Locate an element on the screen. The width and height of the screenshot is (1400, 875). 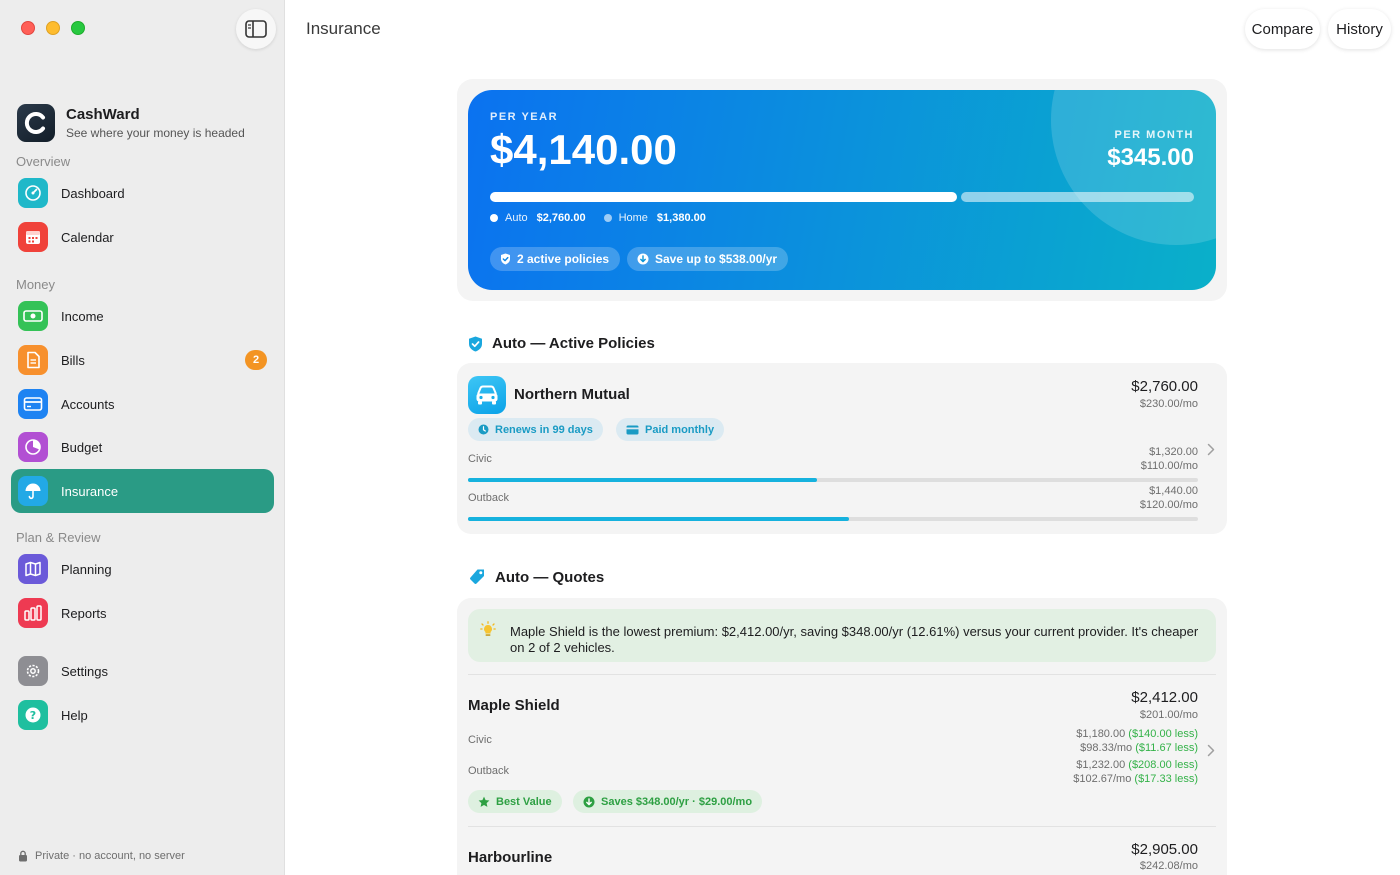
chip-text: Saves $348.00/yr · $29.00/mo is located at coordinates (677, 801).